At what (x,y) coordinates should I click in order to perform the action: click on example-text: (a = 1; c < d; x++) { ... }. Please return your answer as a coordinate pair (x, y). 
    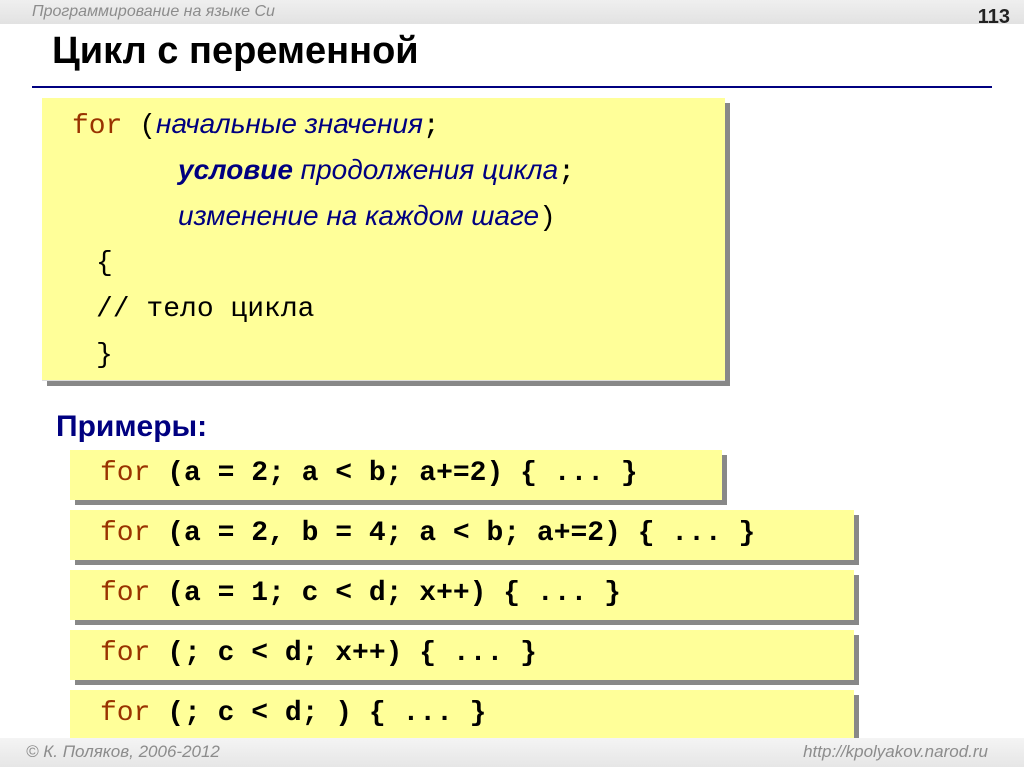
    Looking at the image, I should click on (385, 593).